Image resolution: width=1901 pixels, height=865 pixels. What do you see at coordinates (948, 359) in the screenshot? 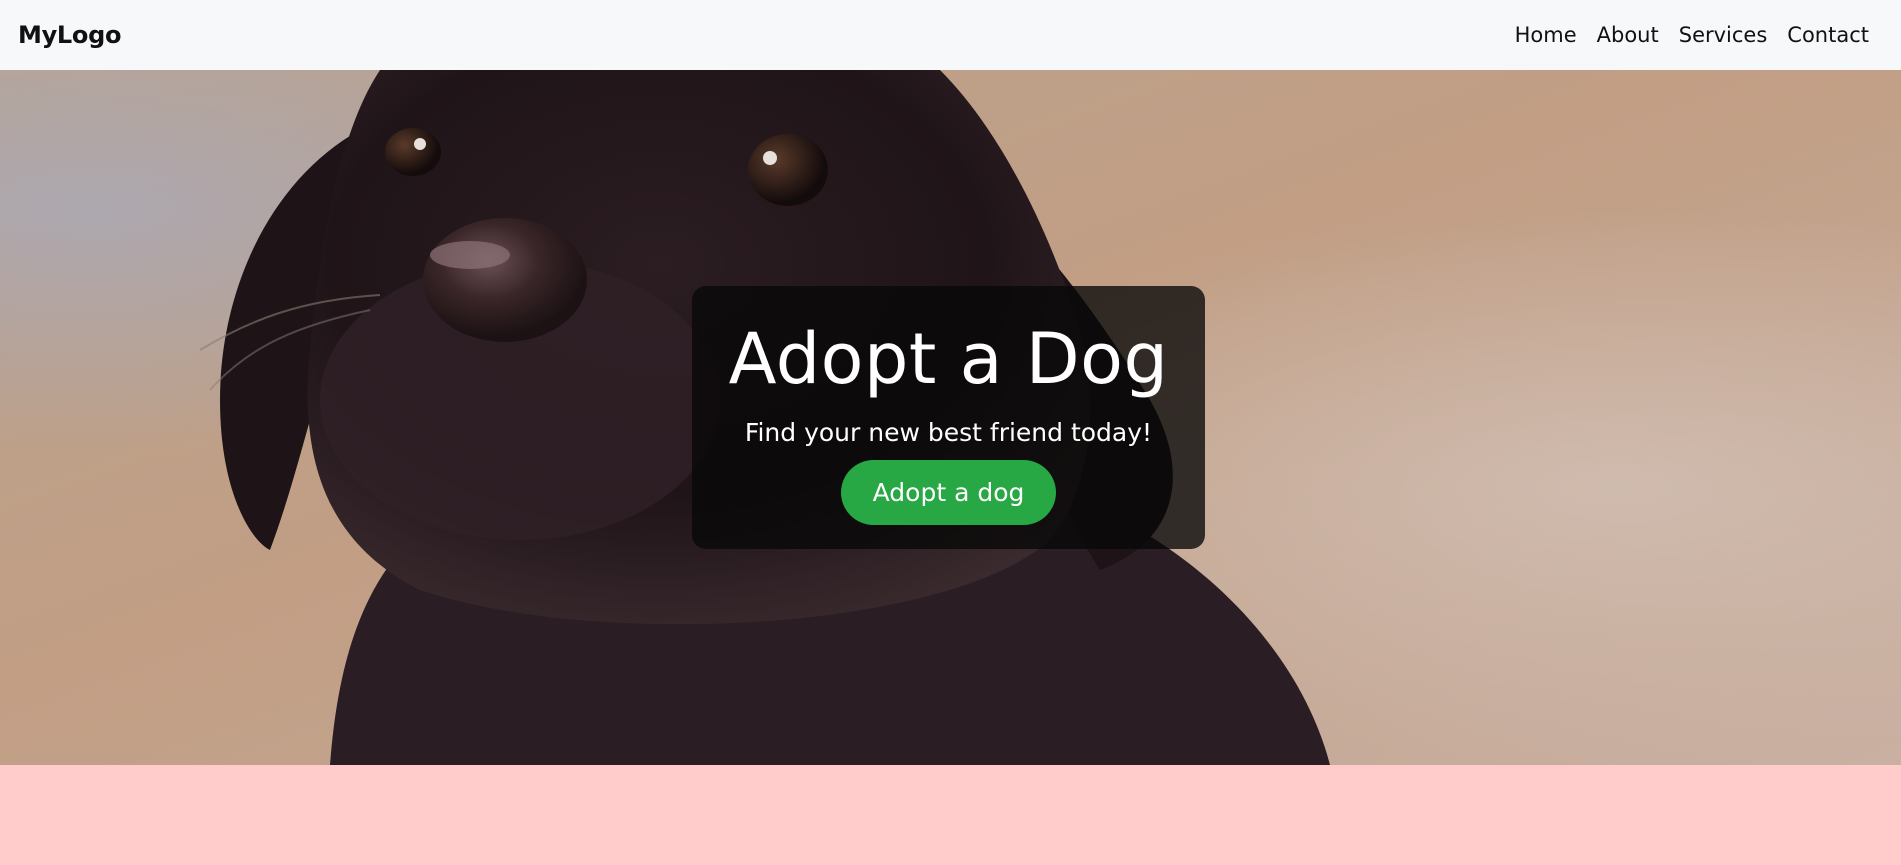
I see `hero-title: Adopt a Dog` at bounding box center [948, 359].